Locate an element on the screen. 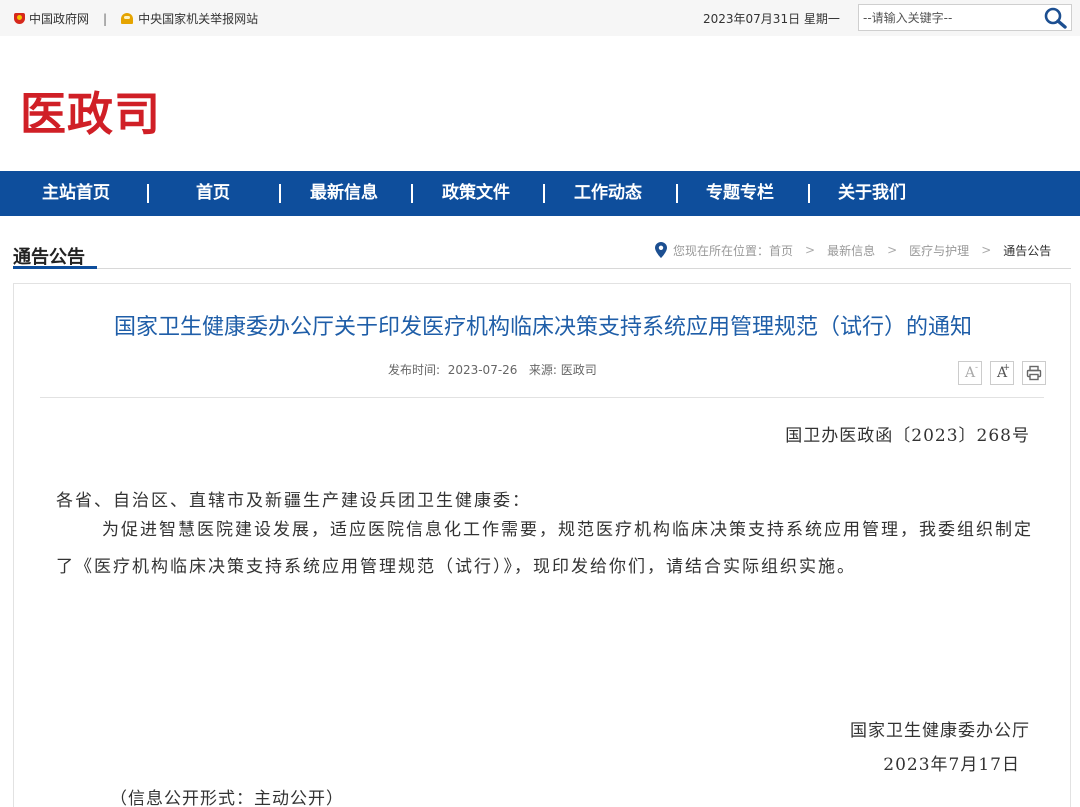  breadcrumb-latest: 最新信息 is located at coordinates (851, 250).